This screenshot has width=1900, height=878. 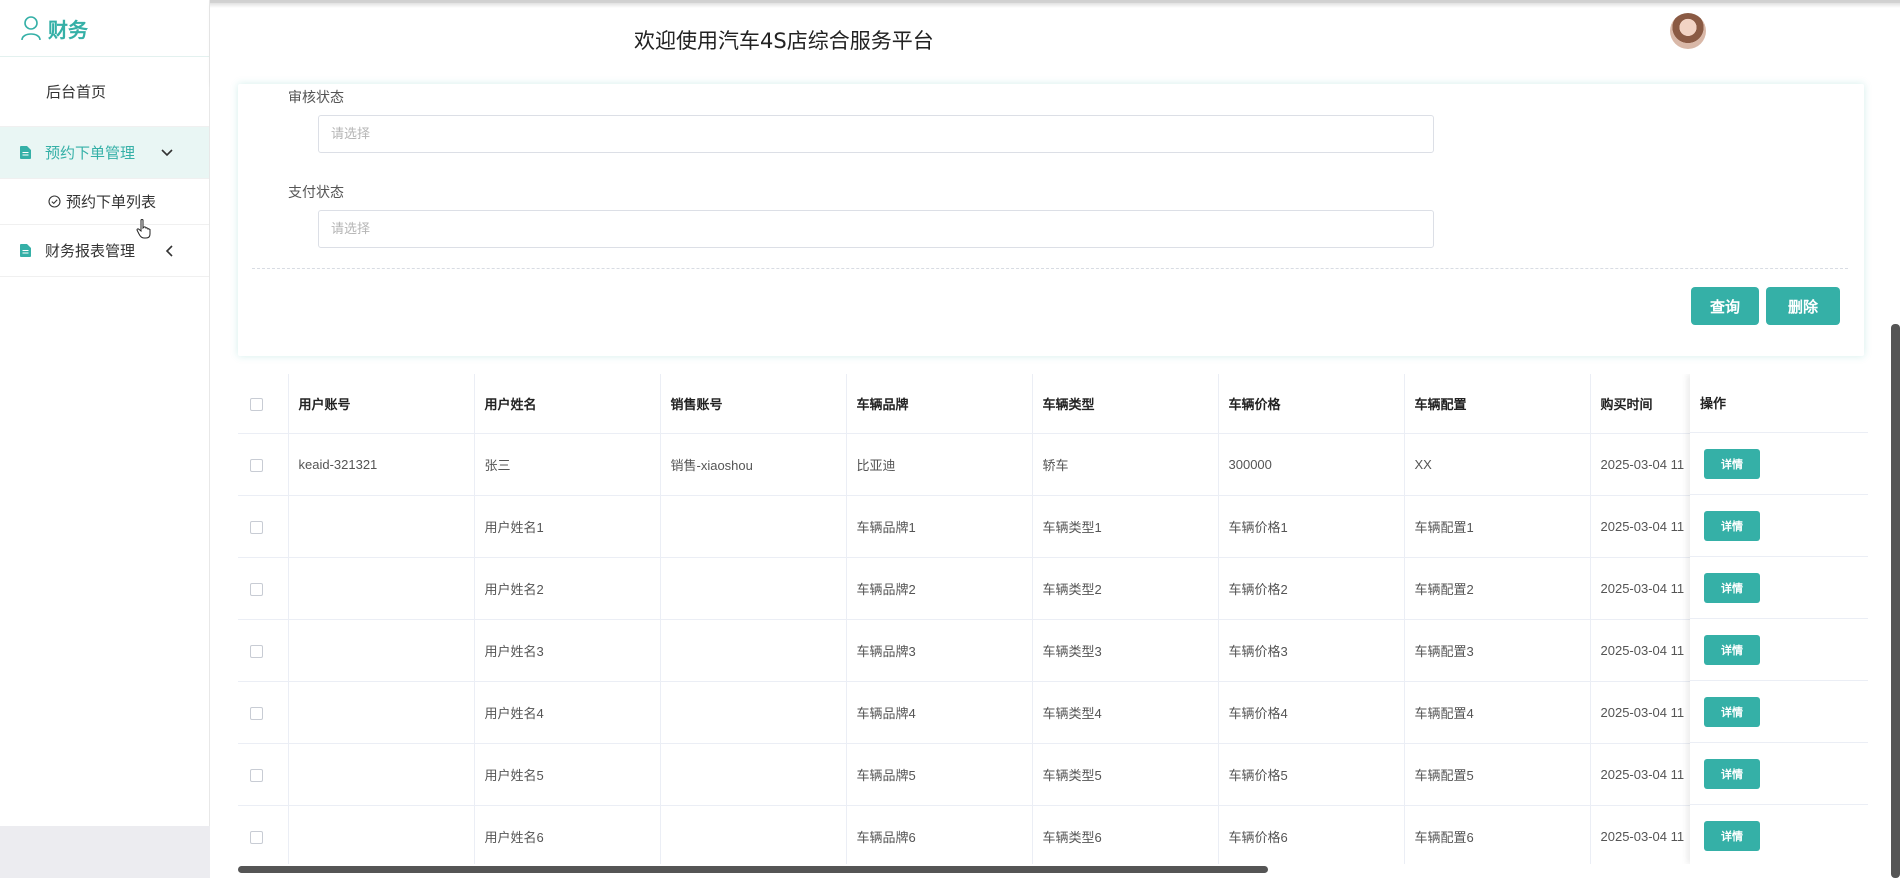 I want to click on sidebar-item-finance-report: 财务报表管理, so click(x=104, y=251).